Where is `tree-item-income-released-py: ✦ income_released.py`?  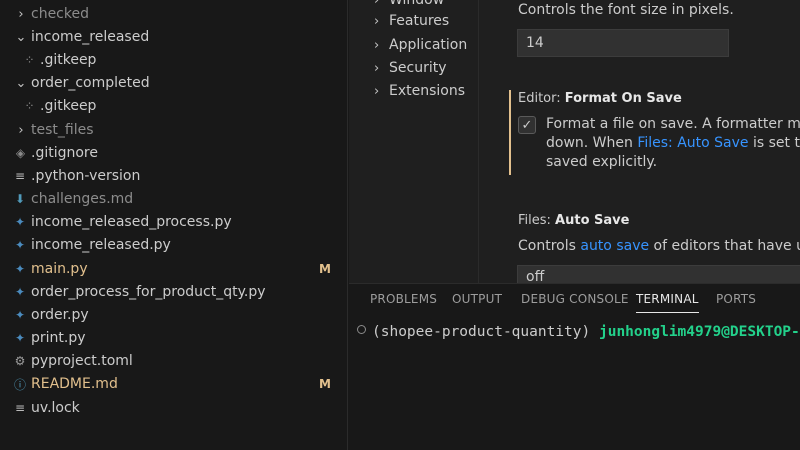
tree-item-income-released-py: ✦ income_released.py is located at coordinates (173, 245).